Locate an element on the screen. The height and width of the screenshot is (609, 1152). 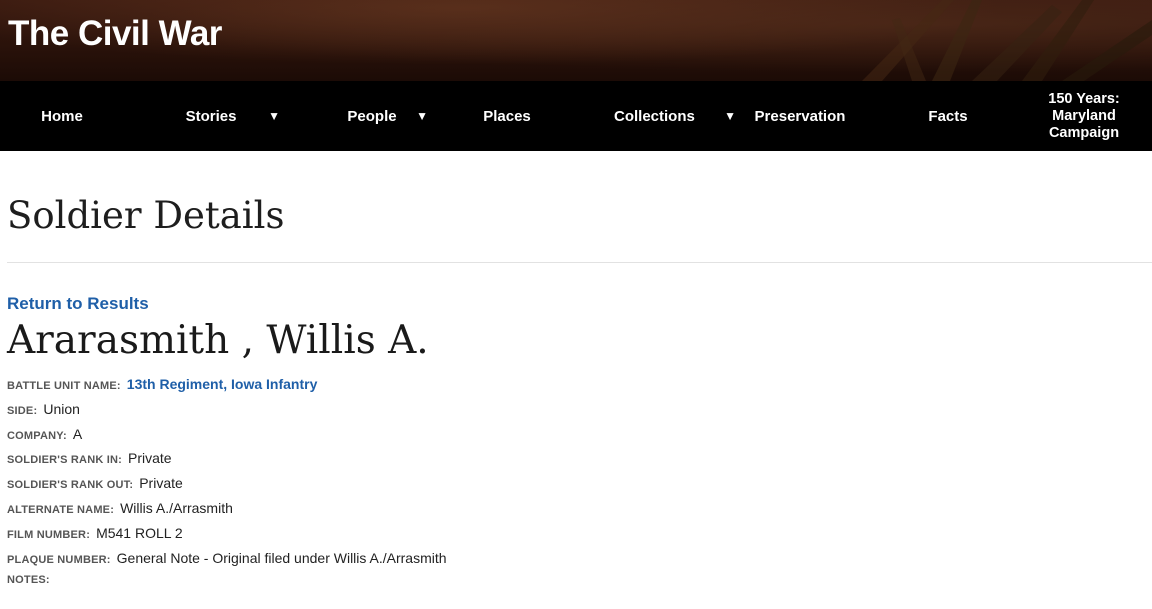
nav-item-collections: Collections ▼ is located at coordinates (654, 116).